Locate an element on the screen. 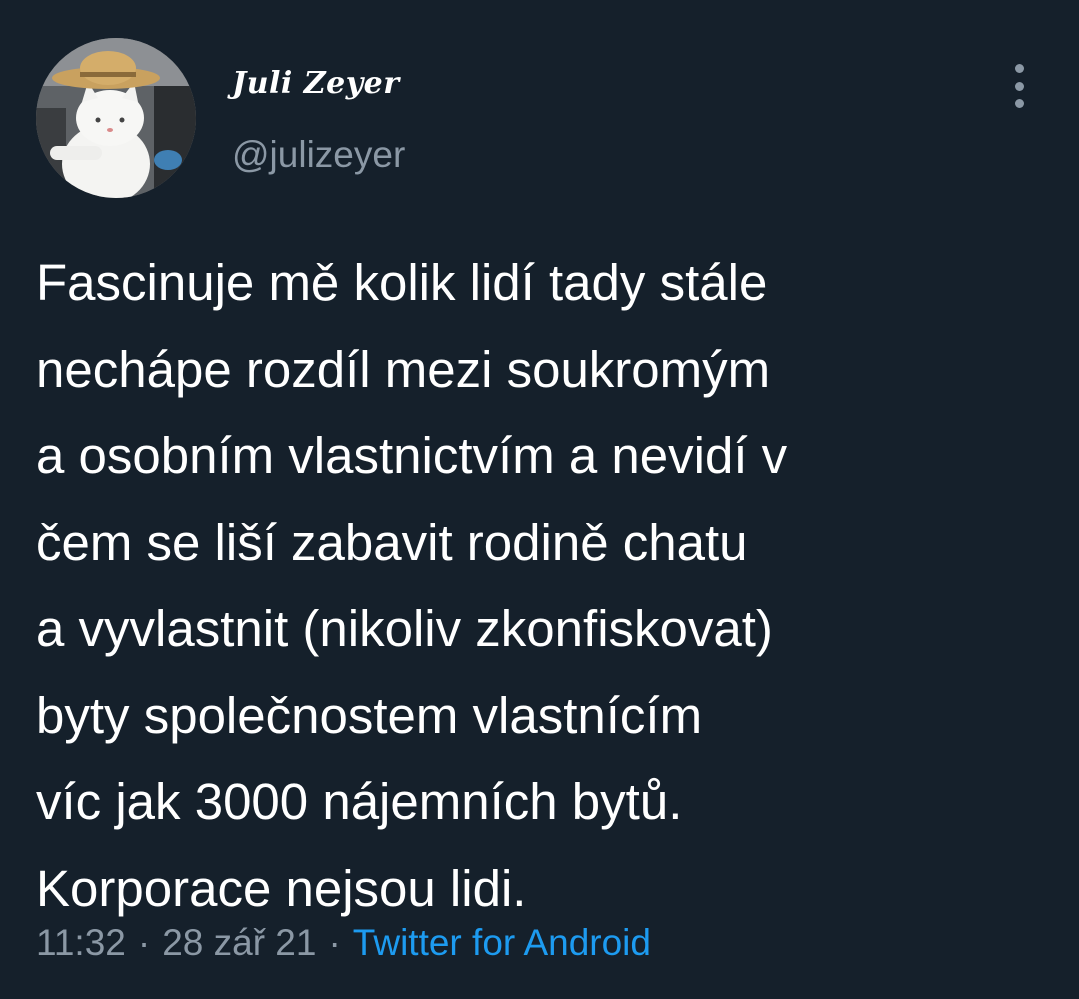  tweet-date: 28 zář 21 is located at coordinates (239, 942).